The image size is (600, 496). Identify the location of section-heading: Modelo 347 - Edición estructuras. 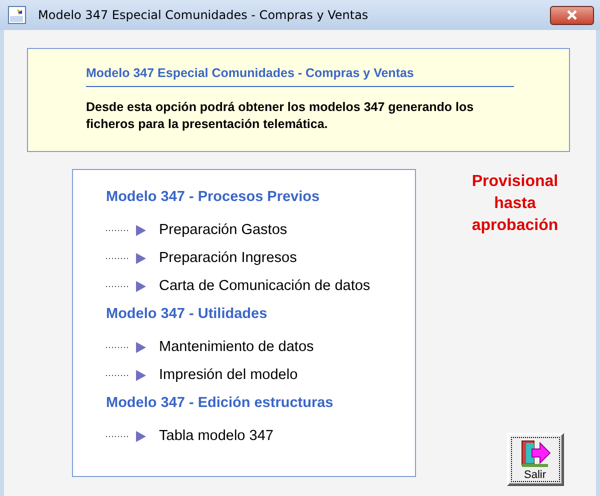
(220, 404).